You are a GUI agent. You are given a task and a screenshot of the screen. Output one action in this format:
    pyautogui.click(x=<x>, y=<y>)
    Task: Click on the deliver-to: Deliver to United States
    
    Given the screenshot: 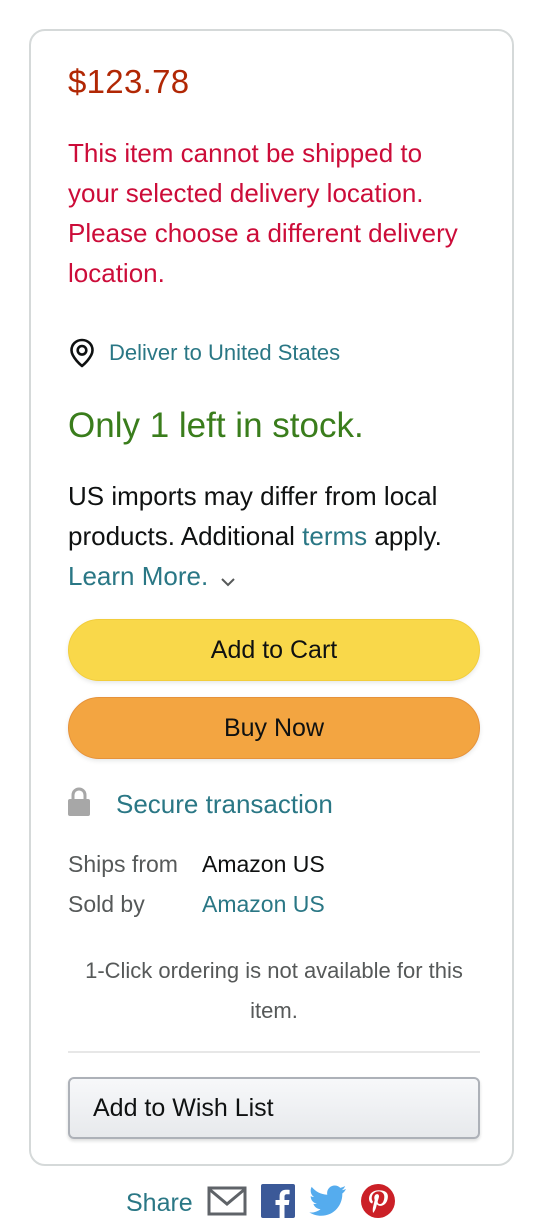 What is the action you would take?
    pyautogui.click(x=204, y=353)
    